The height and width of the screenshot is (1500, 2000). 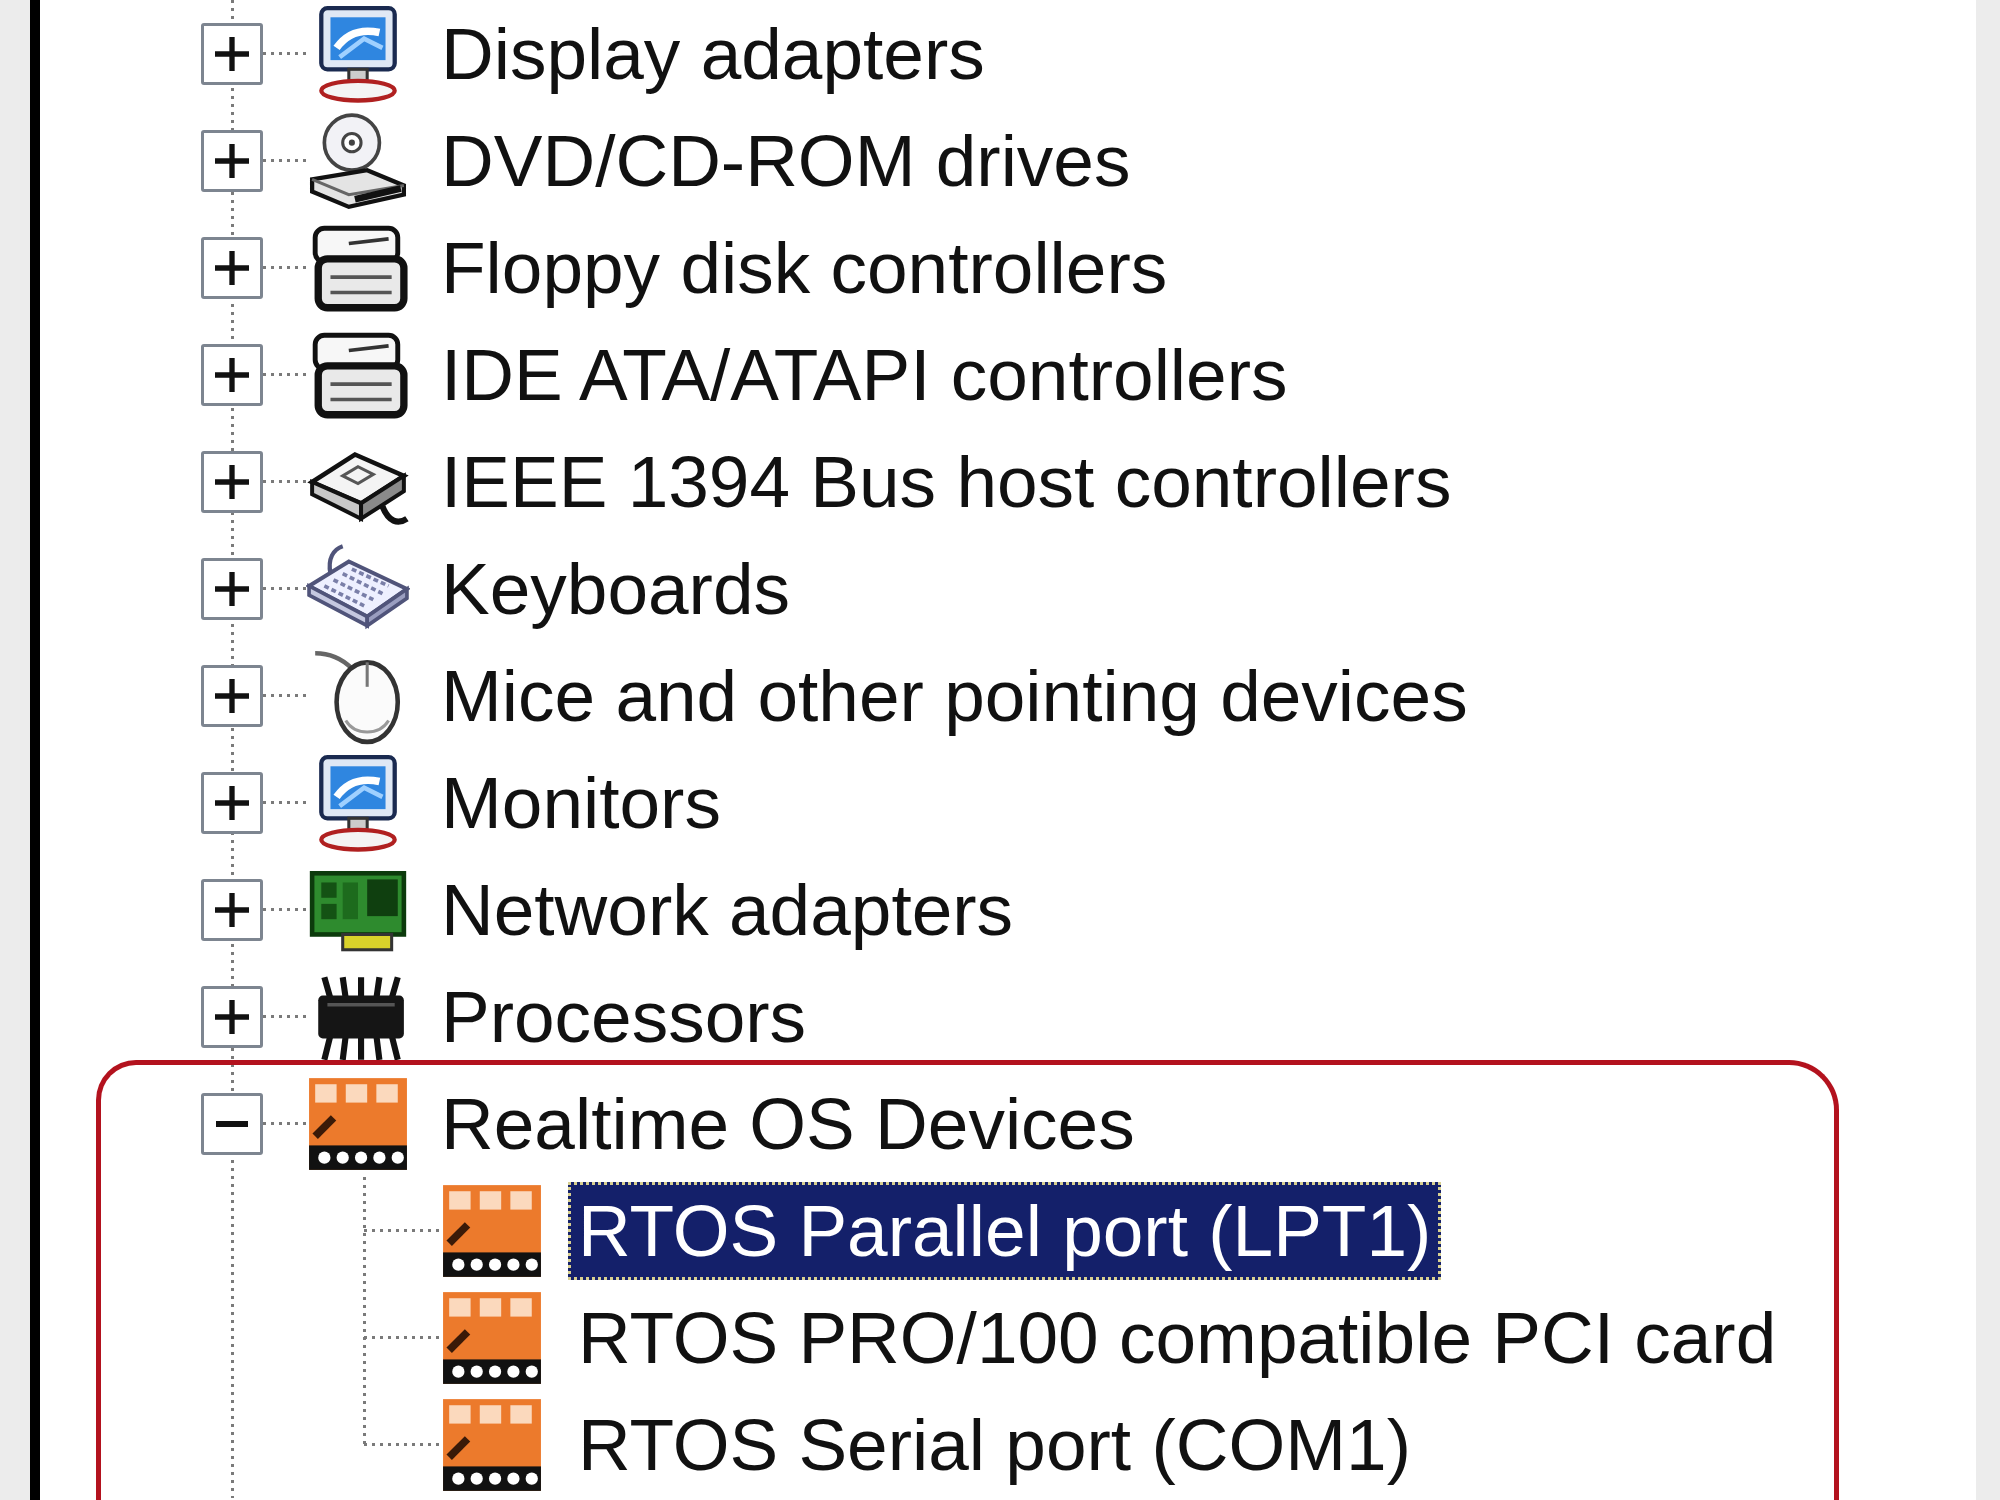 What do you see at coordinates (727, 909) in the screenshot?
I see `tree-item: Network adapters` at bounding box center [727, 909].